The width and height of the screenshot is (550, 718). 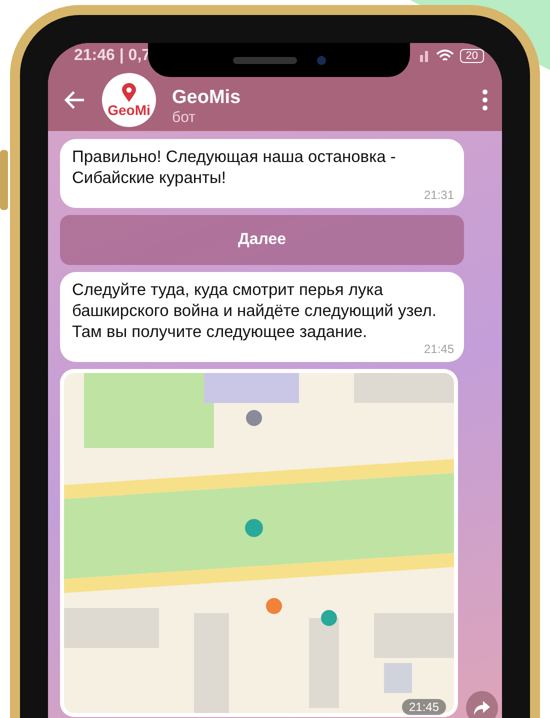 I want to click on inline-button: Далее, so click(x=262, y=240).